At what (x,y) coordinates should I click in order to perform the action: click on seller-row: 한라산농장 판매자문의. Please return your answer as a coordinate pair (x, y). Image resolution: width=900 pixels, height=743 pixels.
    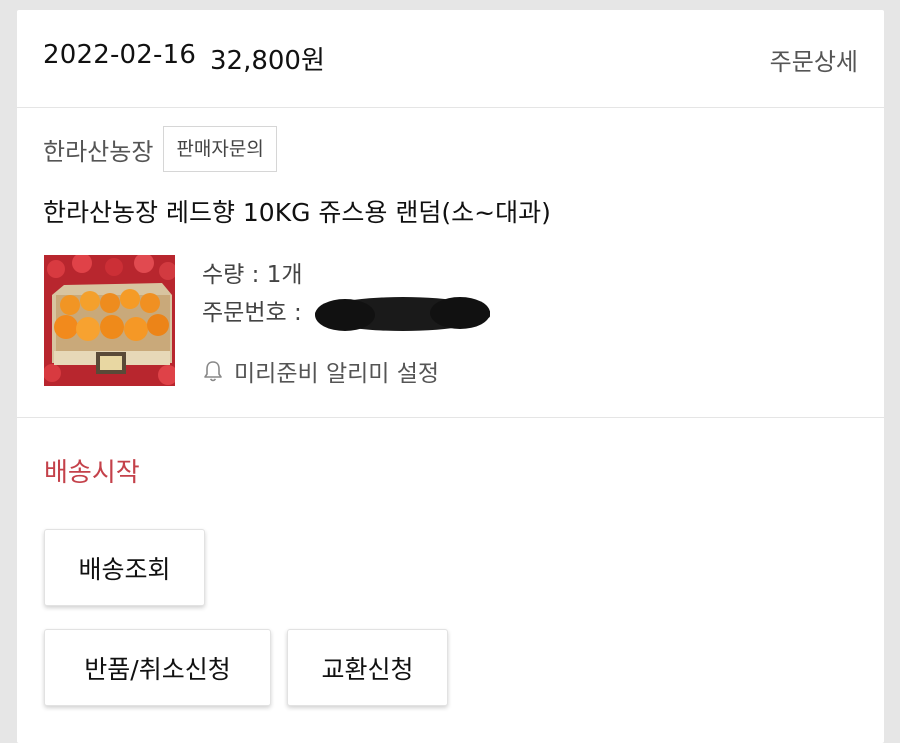
    Looking at the image, I should click on (160, 149).